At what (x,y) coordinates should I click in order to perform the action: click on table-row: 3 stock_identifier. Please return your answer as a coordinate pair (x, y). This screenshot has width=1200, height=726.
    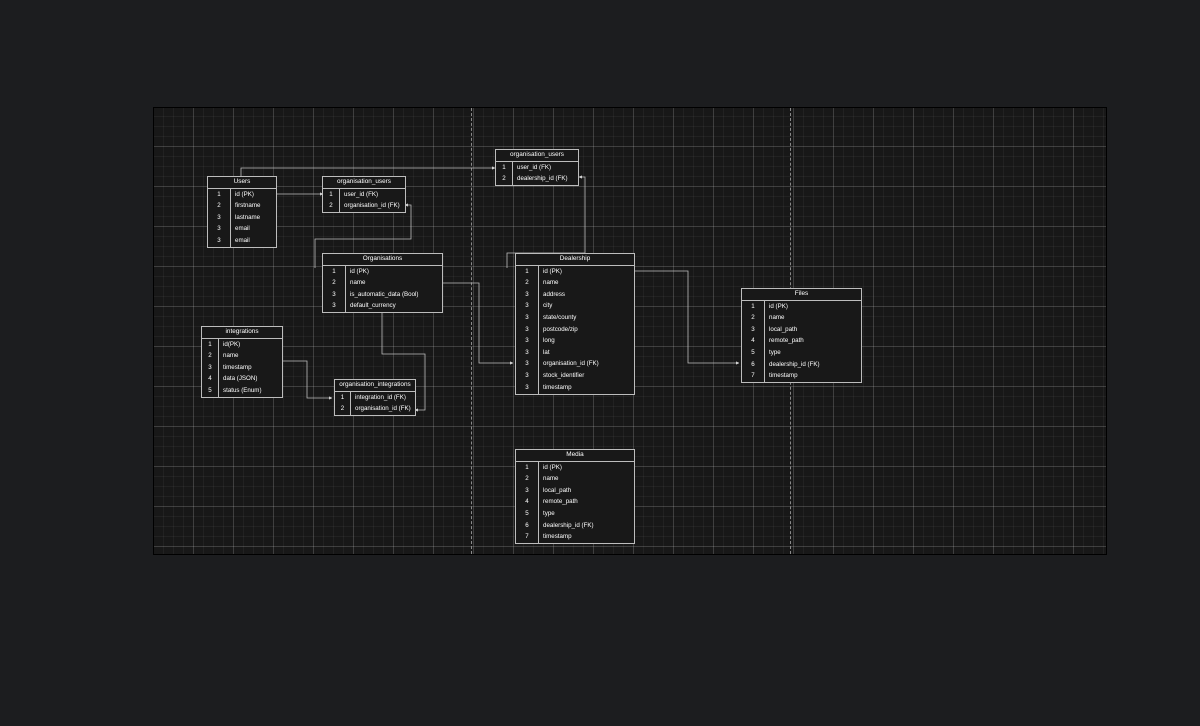
    Looking at the image, I should click on (575, 376).